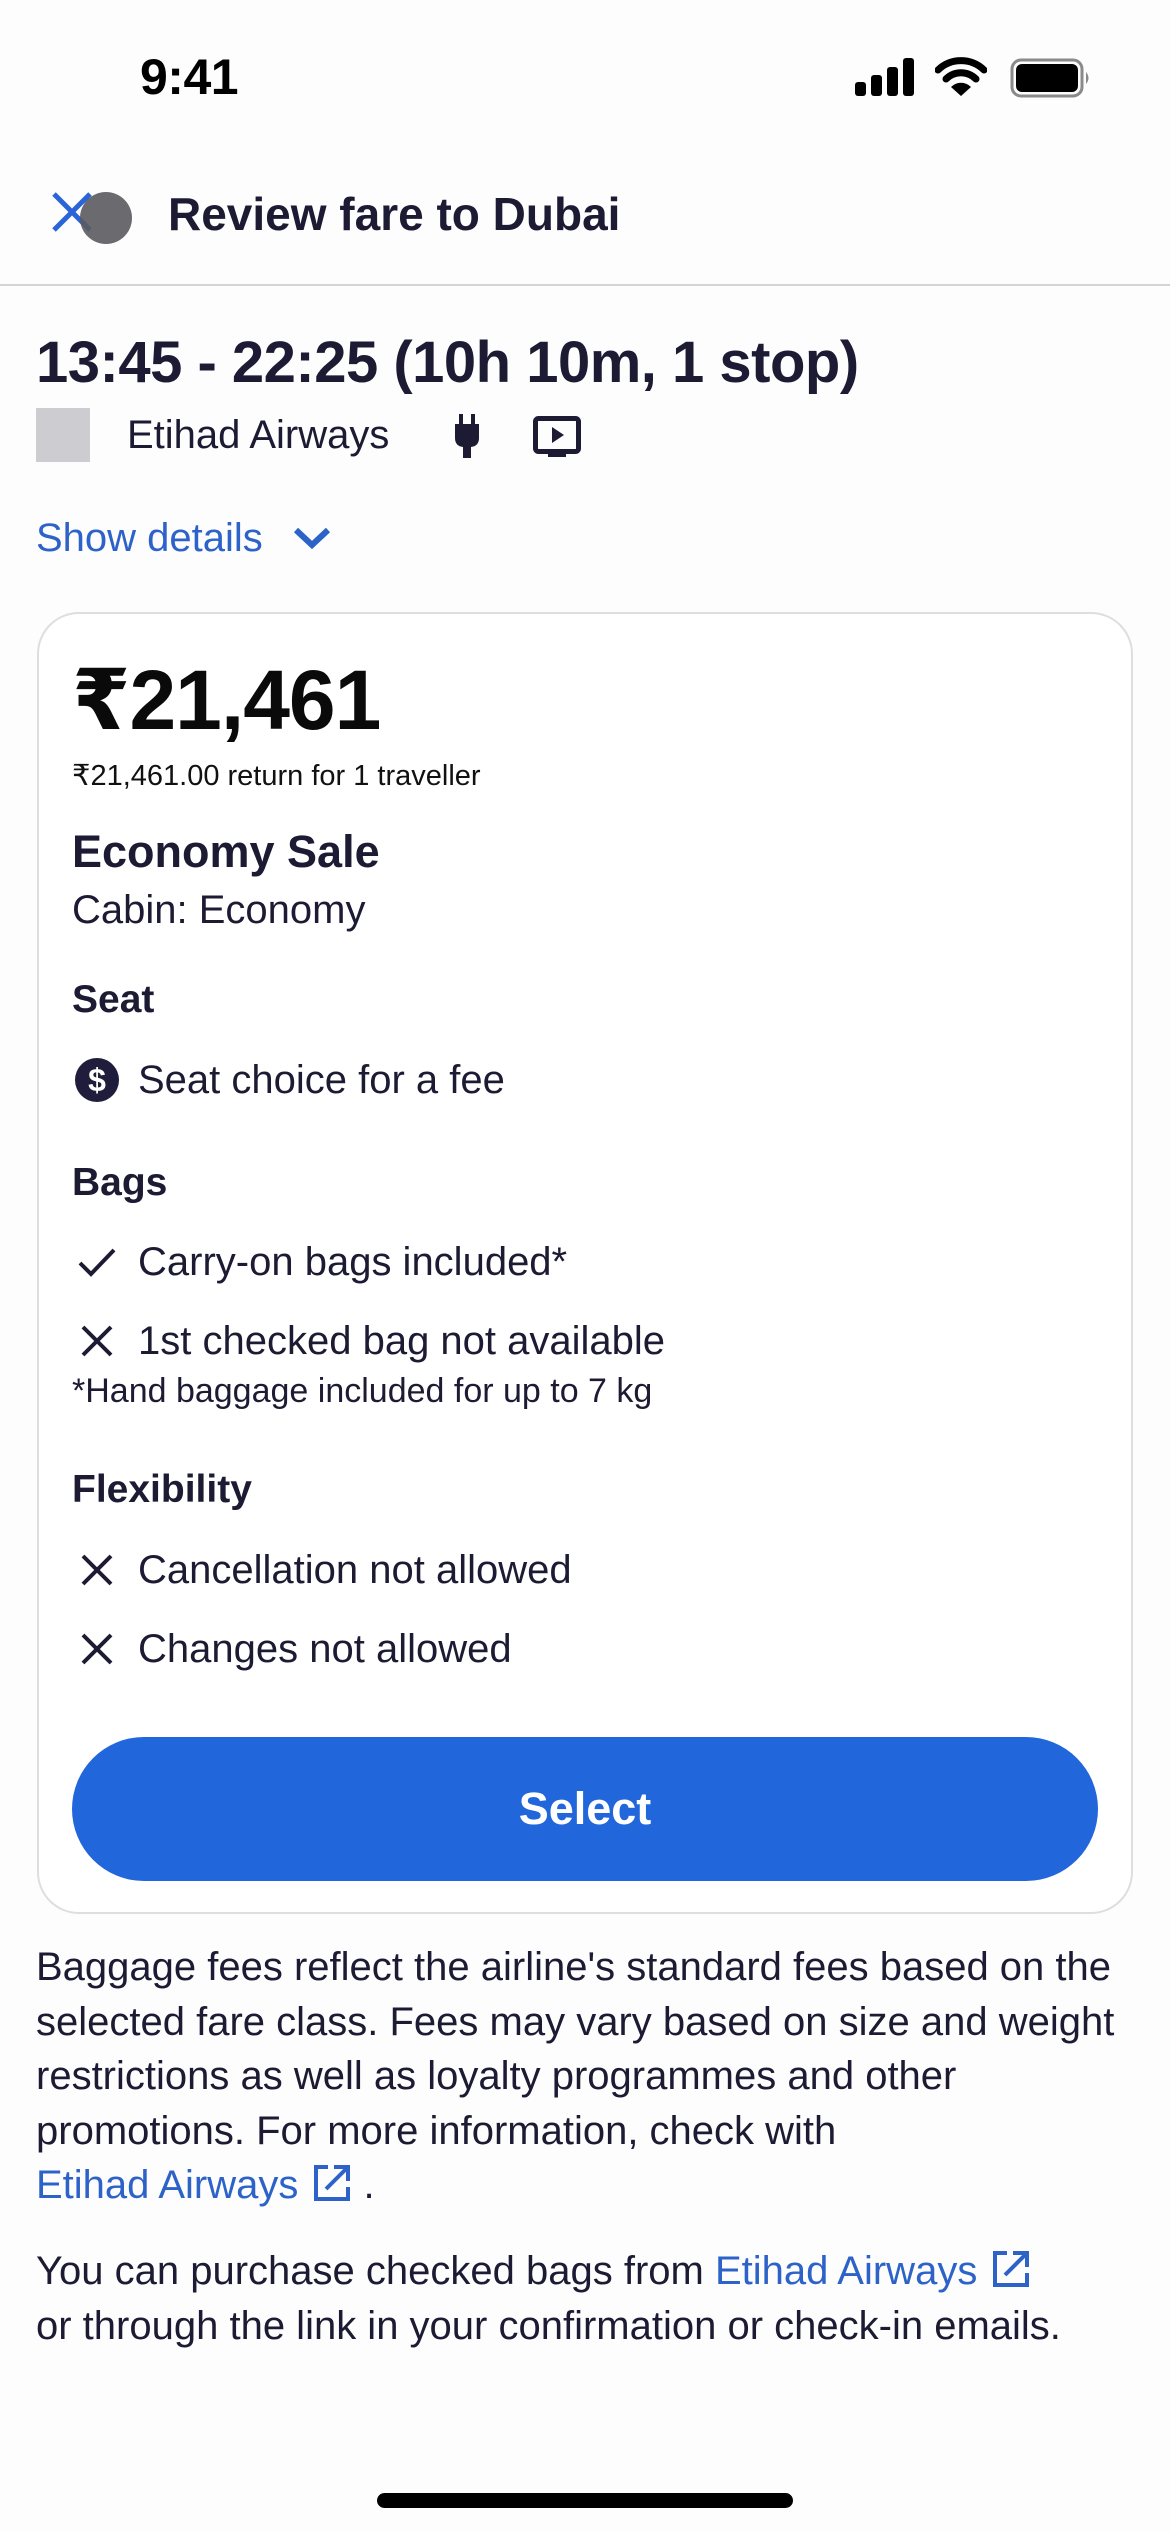 The width and height of the screenshot is (1170, 2532). Describe the element at coordinates (97, 1262) in the screenshot. I see `check-icon` at that location.